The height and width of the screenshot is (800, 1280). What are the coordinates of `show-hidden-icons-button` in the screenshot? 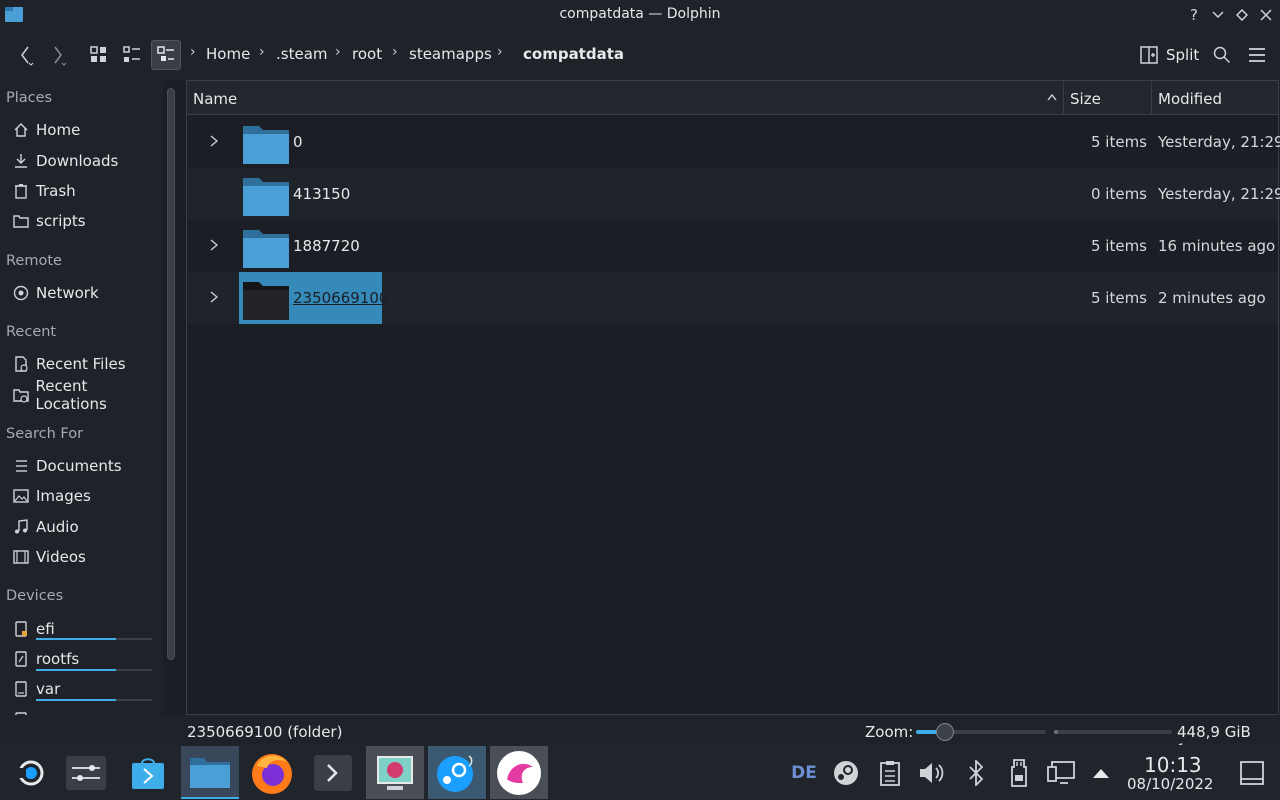 It's located at (1101, 773).